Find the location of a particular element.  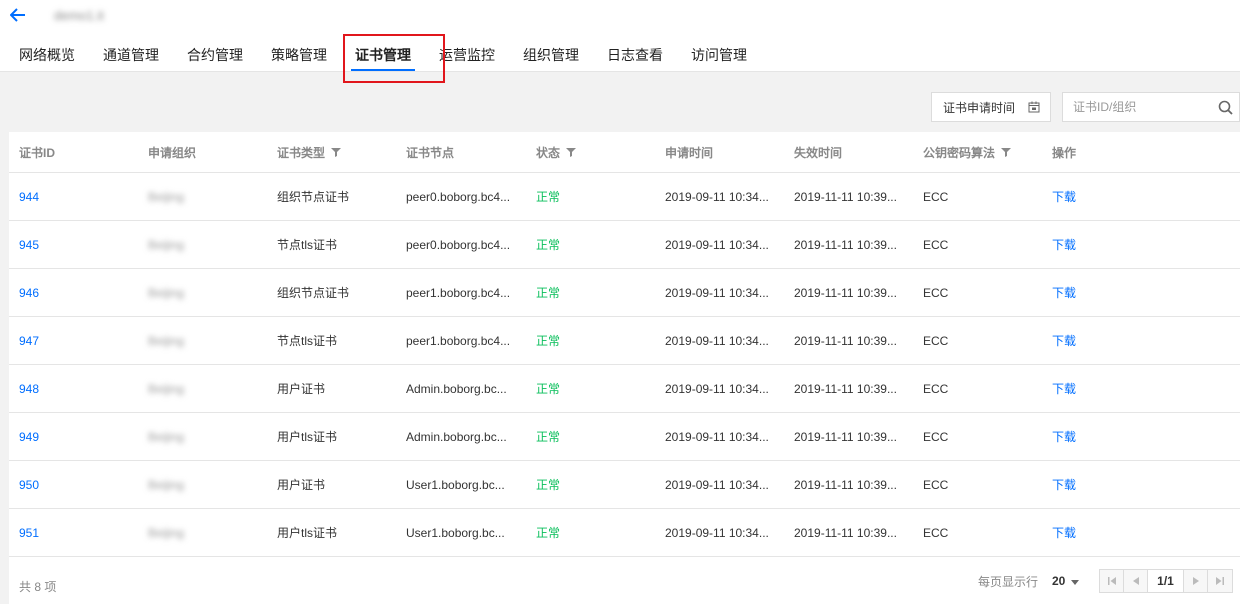

tab-network-overview: 网络概览 is located at coordinates (44, 55).